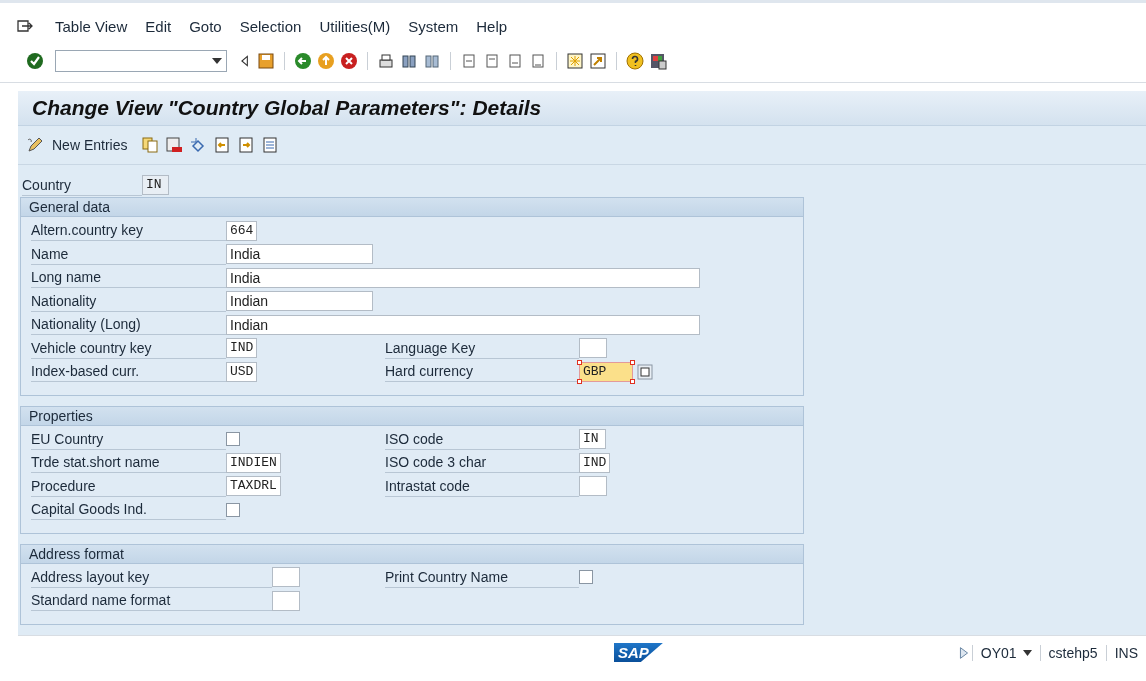 Image resolution: width=1146 pixels, height=681 pixels. Describe the element at coordinates (151, 601) in the screenshot. I see `field-label: Standard name format` at that location.